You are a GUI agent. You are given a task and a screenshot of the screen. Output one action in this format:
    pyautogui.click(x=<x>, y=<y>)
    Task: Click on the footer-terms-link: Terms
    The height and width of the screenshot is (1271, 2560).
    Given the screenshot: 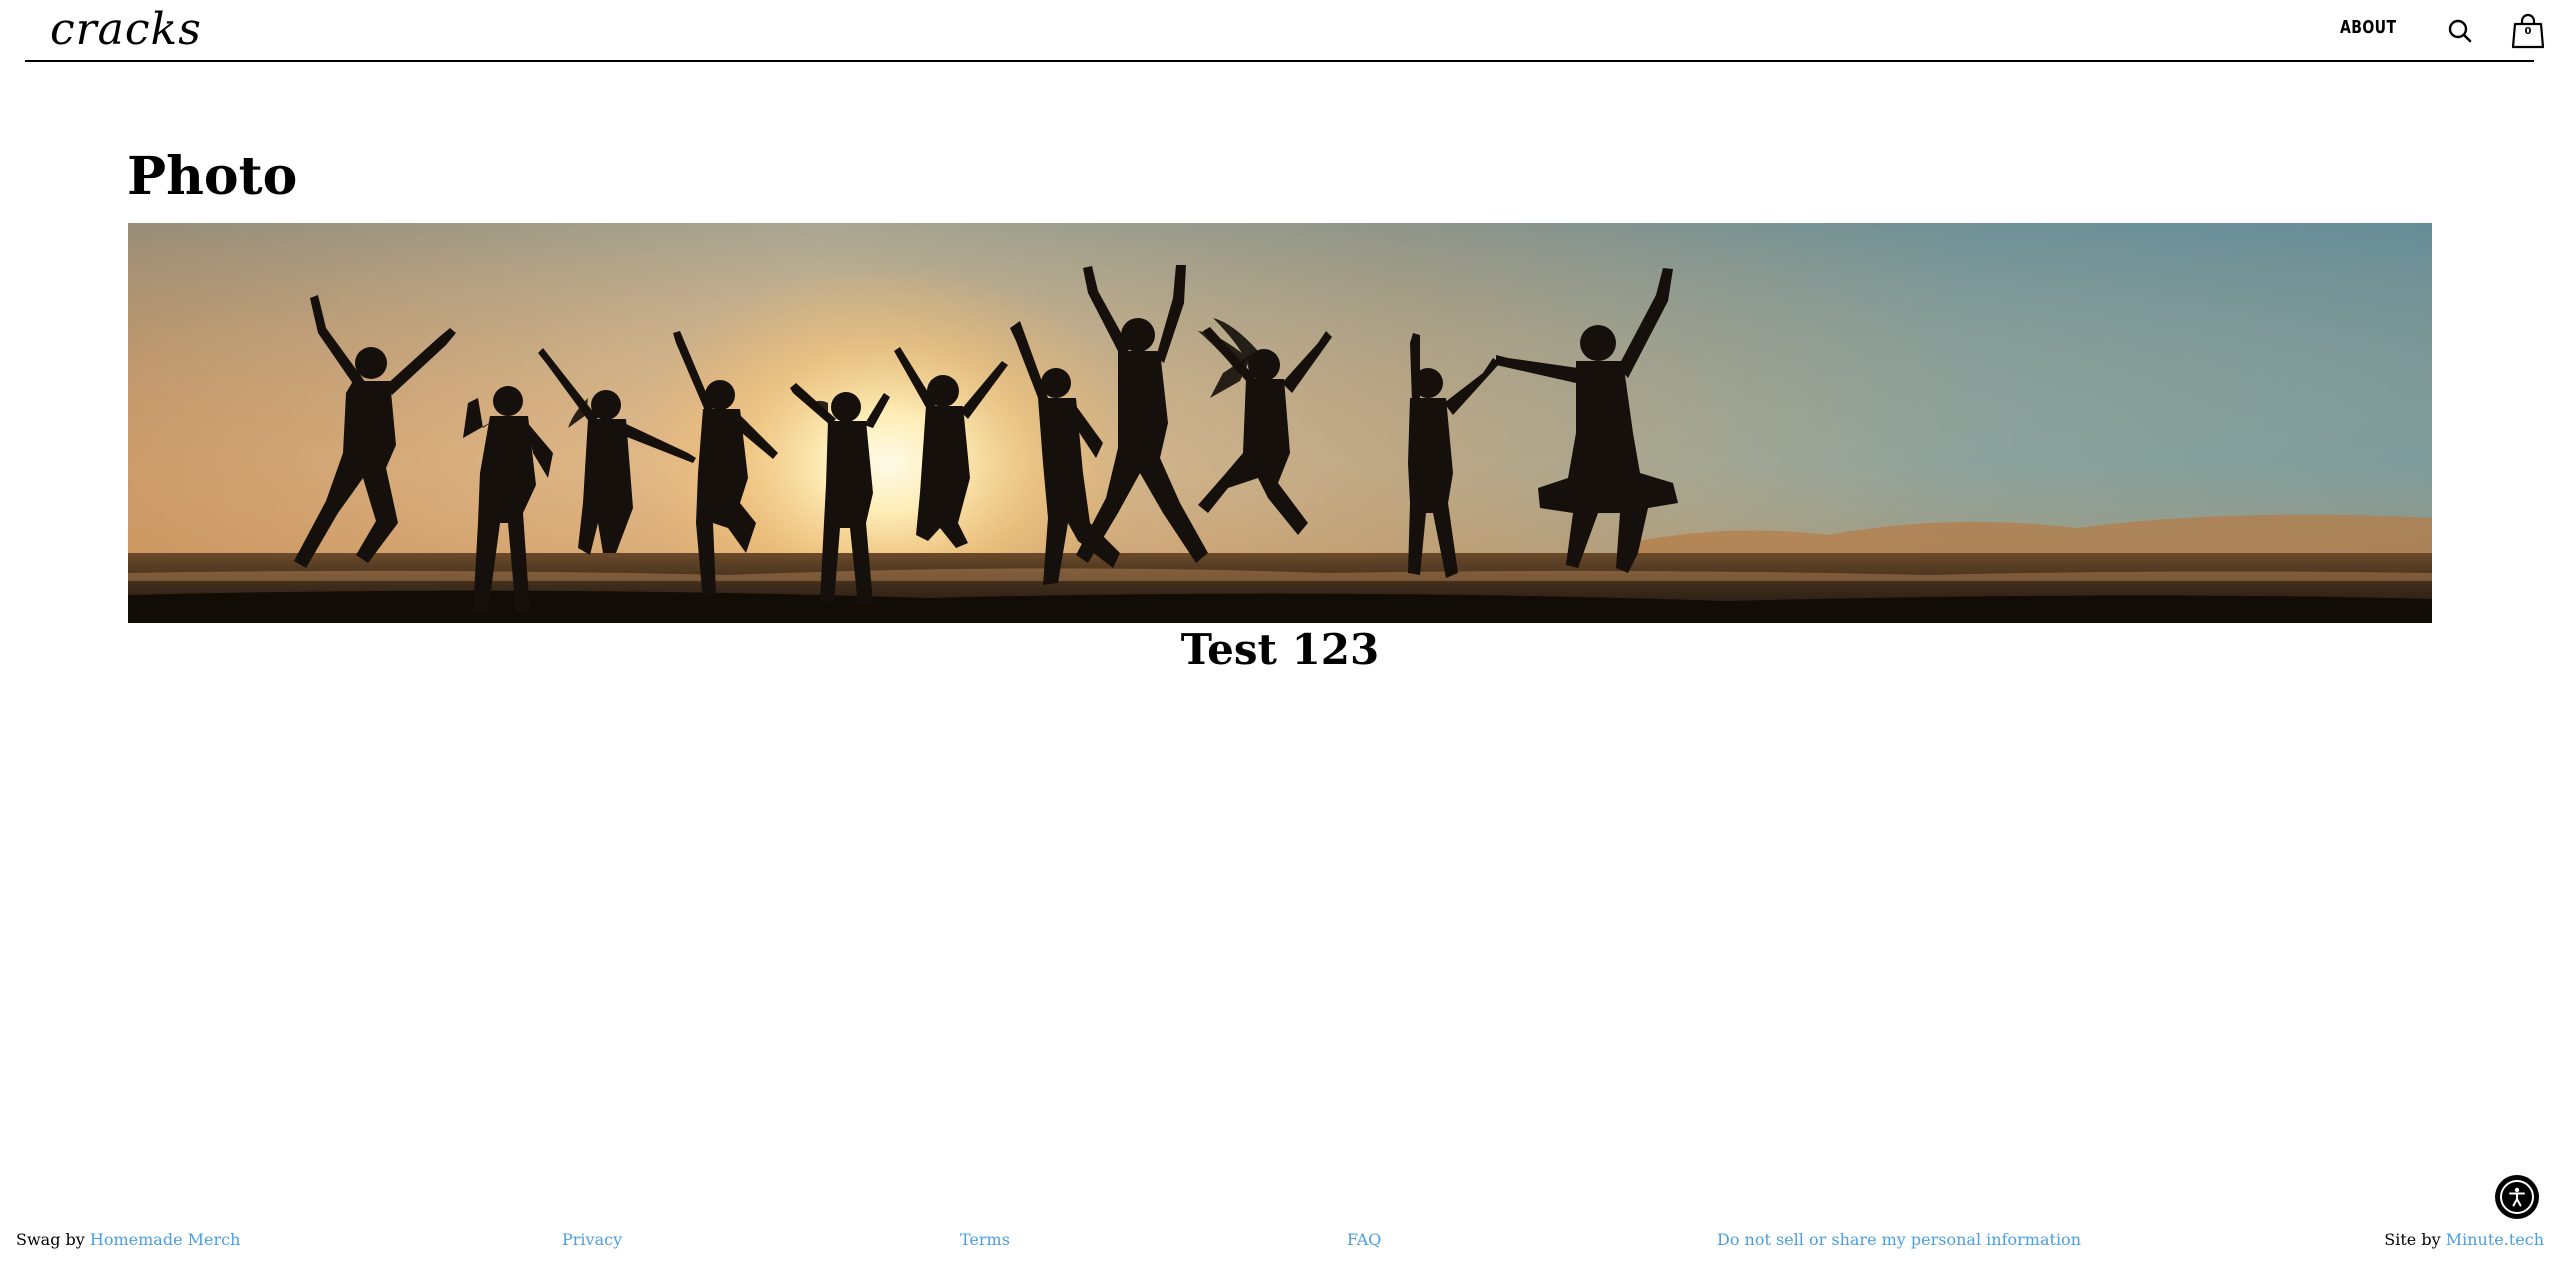 What is the action you would take?
    pyautogui.click(x=985, y=1239)
    